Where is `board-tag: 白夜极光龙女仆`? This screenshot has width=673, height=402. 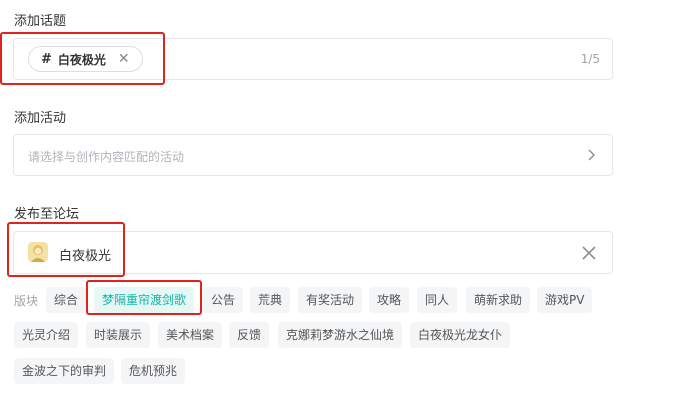
board-tag: 白夜极光龙女仆 is located at coordinates (460, 335).